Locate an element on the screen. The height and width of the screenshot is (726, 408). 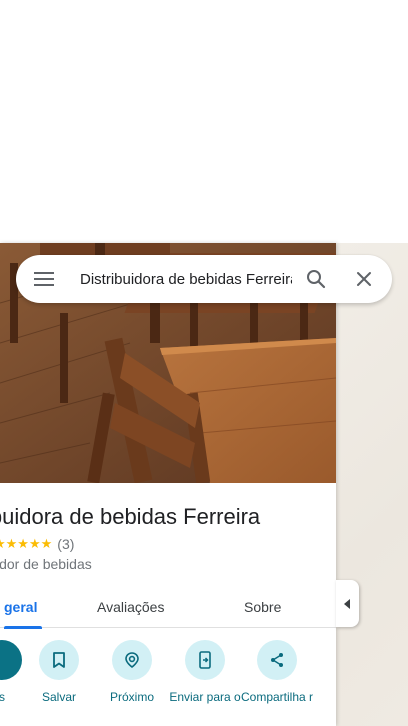
share-label: Compartilha r is located at coordinates (277, 697).